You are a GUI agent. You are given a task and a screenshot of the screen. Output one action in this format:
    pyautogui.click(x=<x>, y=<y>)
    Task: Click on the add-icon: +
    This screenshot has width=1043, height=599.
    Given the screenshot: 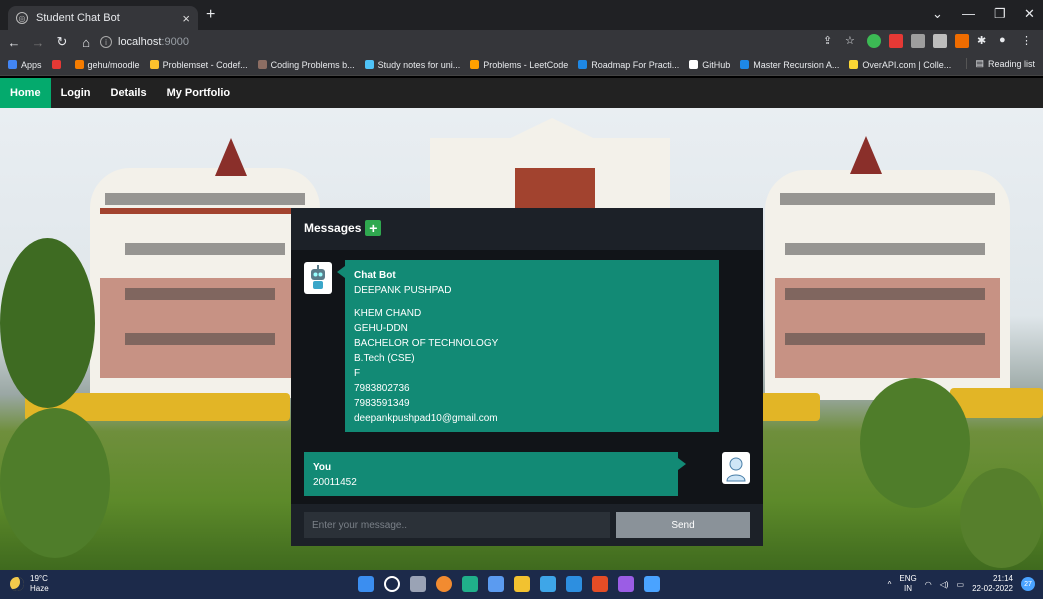 What is the action you would take?
    pyautogui.click(x=373, y=228)
    